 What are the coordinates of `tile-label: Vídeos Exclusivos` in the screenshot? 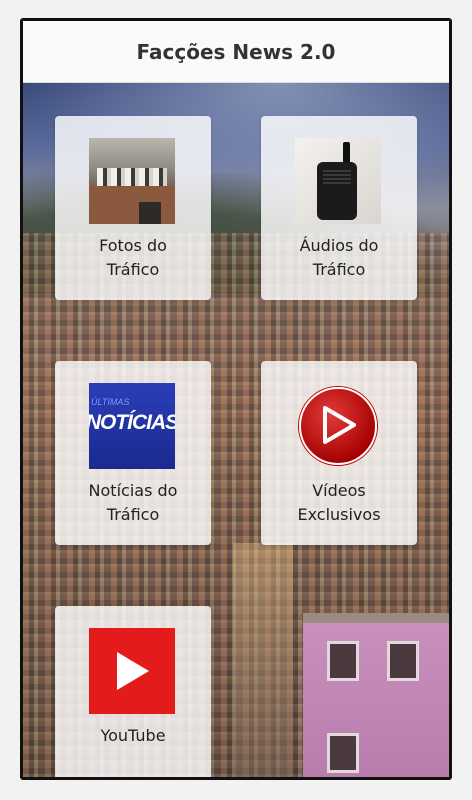 It's located at (339, 503).